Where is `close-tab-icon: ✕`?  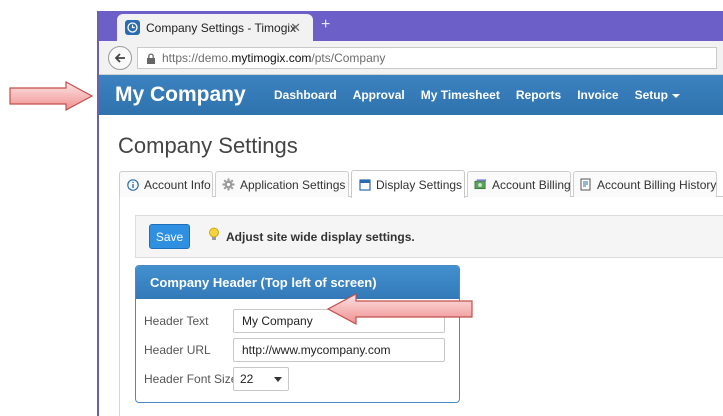
close-tab-icon: ✕ is located at coordinates (295, 28).